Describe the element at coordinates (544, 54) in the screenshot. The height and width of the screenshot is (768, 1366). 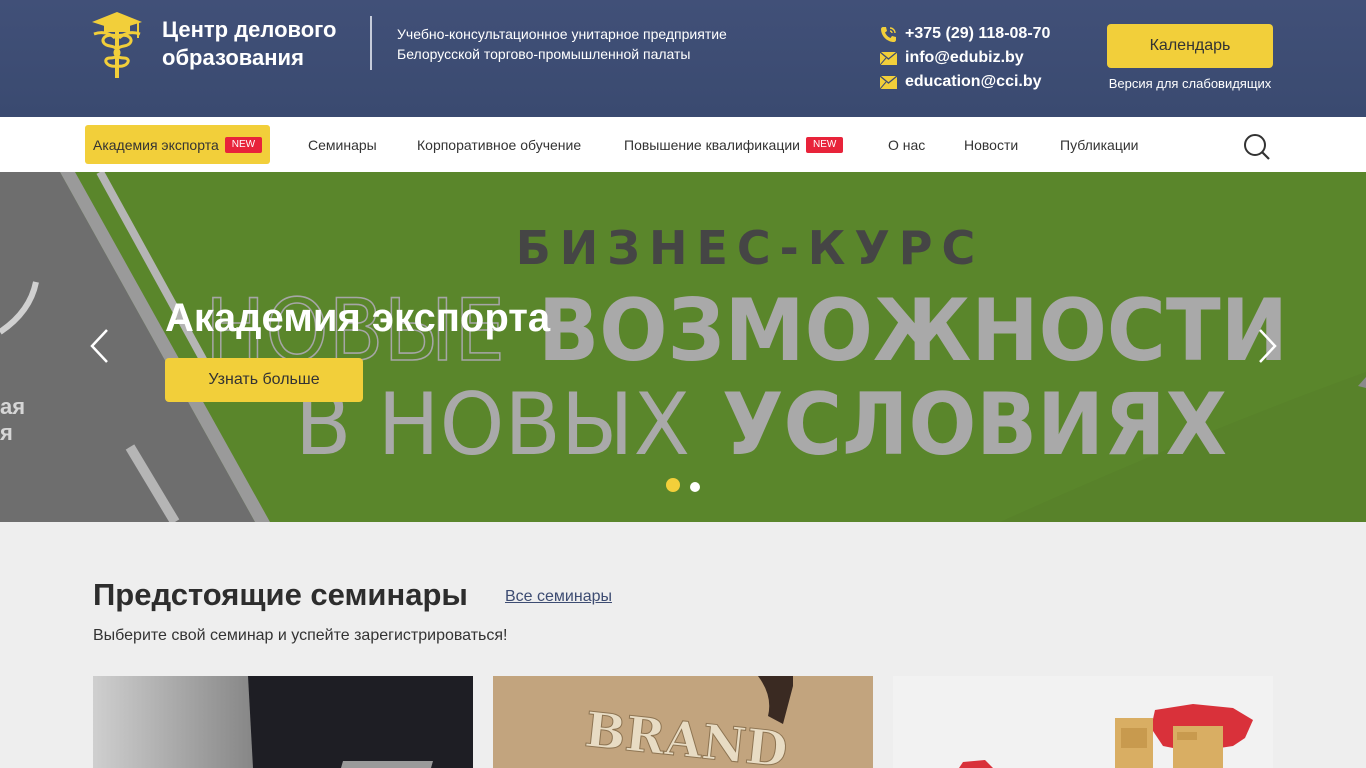
I see `org-line-2: Белорусской торгово-промышленной палаты` at that location.